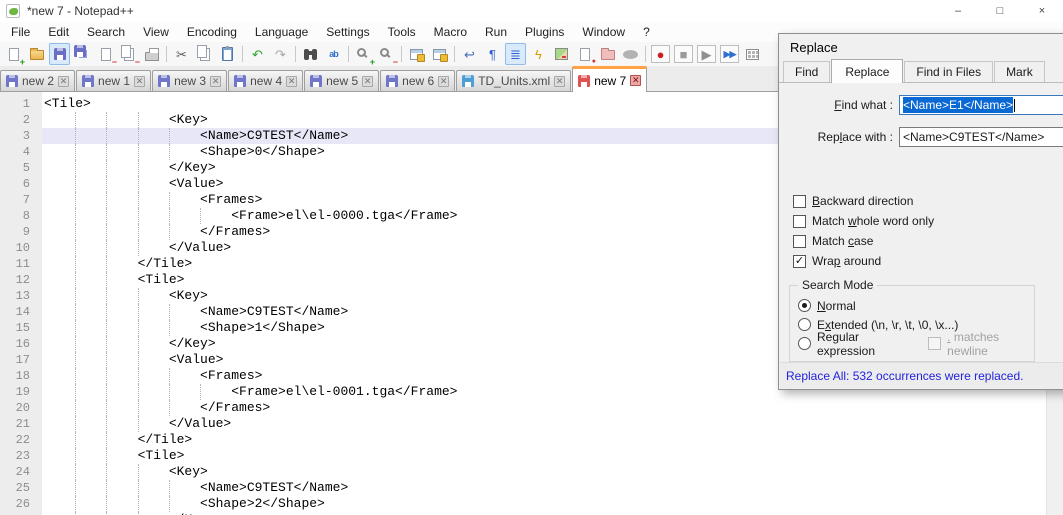  Describe the element at coordinates (958, 11) in the screenshot. I see `minimize-icon: –` at that location.